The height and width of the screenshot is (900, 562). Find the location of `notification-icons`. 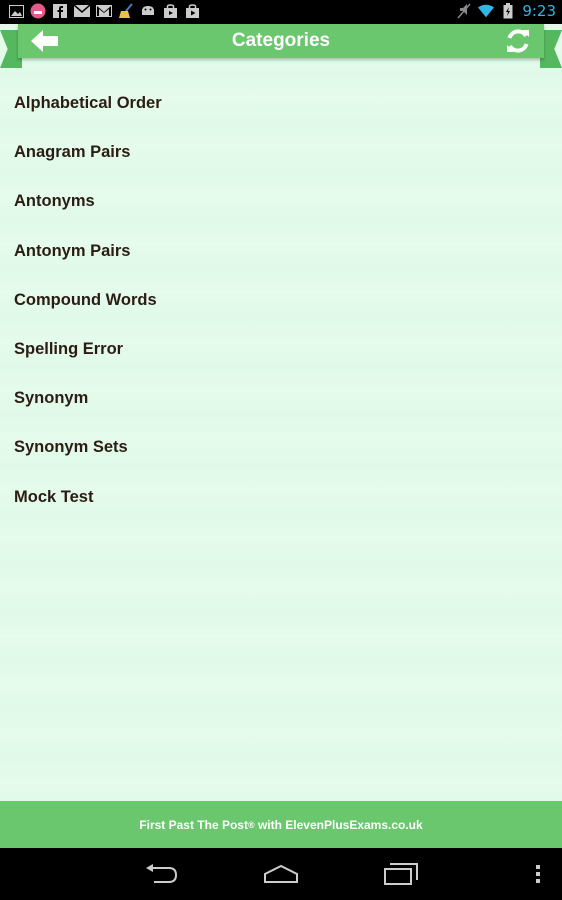

notification-icons is located at coordinates (104, 11).